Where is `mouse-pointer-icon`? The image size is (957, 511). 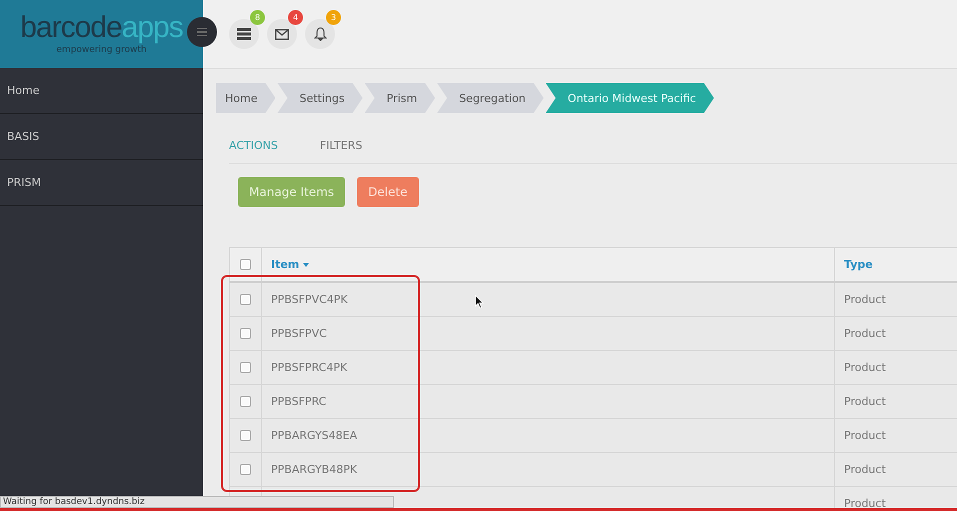
mouse-pointer-icon is located at coordinates (479, 302).